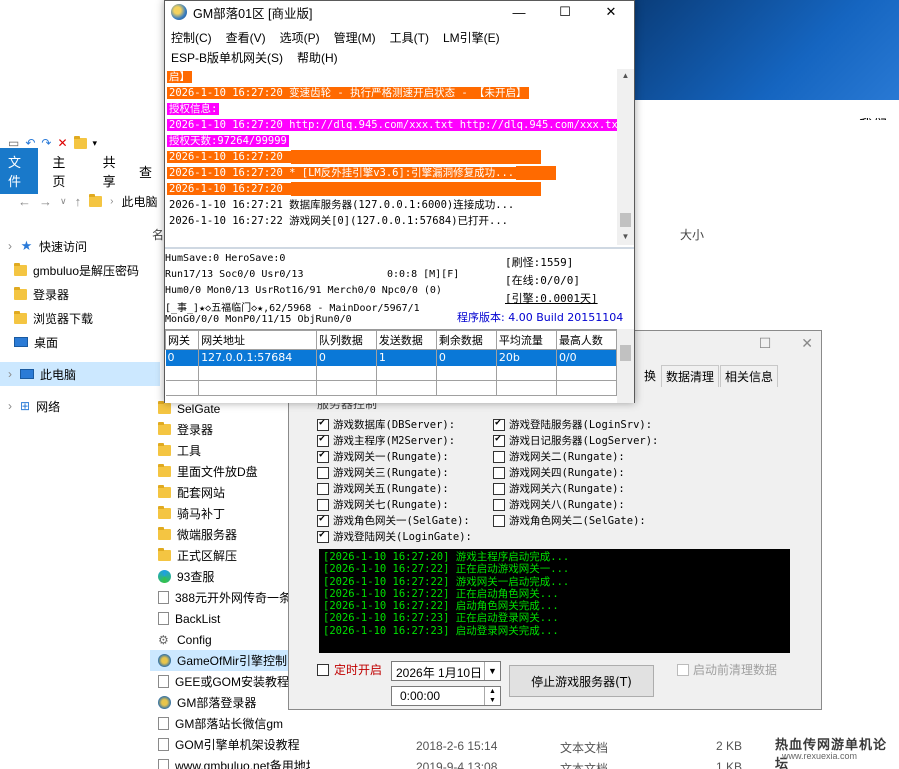 Image resolution: width=899 pixels, height=769 pixels. Describe the element at coordinates (182, 340) in the screenshot. I see `table-header: 网关` at that location.